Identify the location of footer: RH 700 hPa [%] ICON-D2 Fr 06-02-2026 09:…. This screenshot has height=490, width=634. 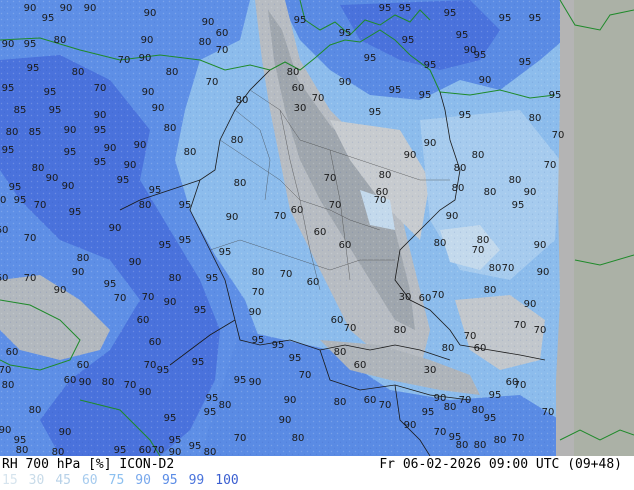
(317, 473).